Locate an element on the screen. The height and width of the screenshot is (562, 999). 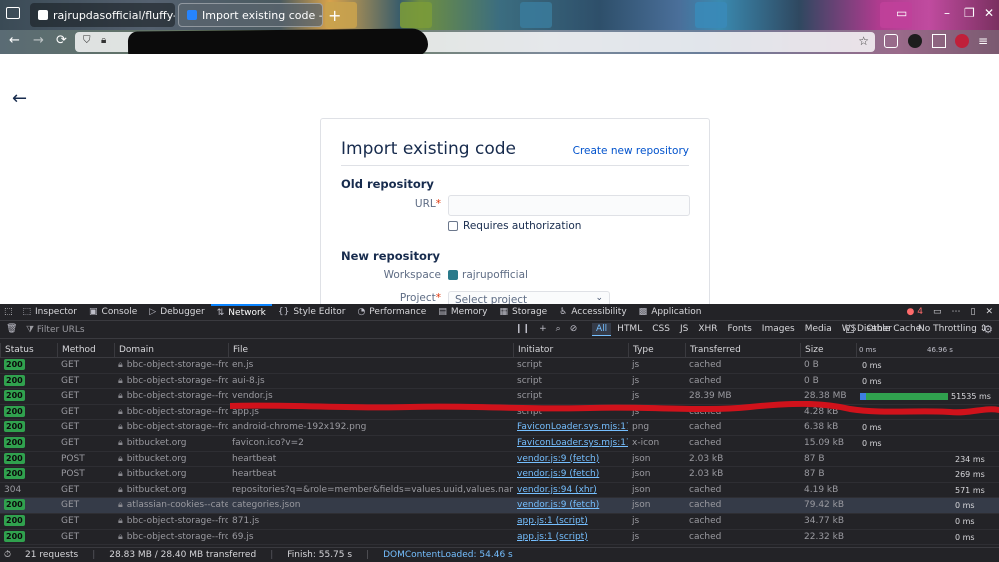
add-icon: + is located at coordinates (543, 329).